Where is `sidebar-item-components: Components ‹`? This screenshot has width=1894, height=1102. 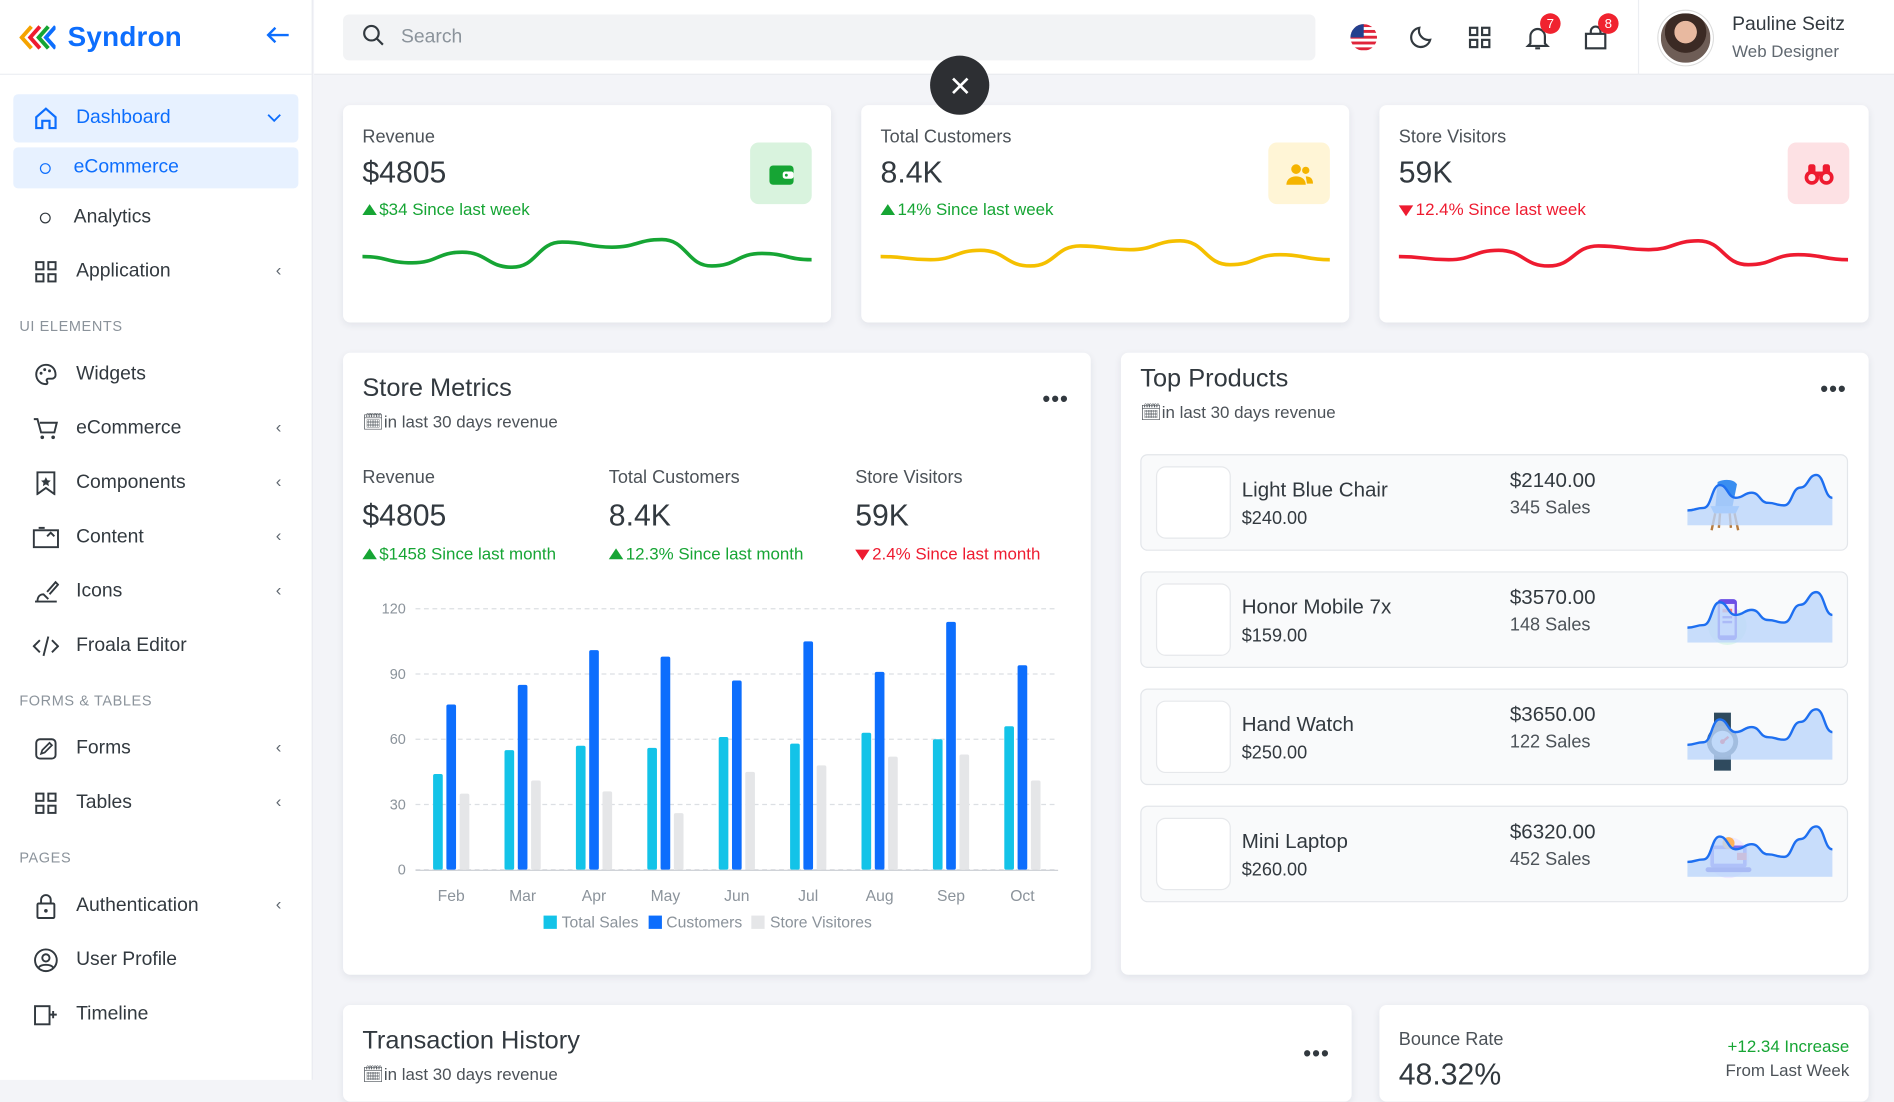 sidebar-item-components: Components ‹ is located at coordinates (155, 483).